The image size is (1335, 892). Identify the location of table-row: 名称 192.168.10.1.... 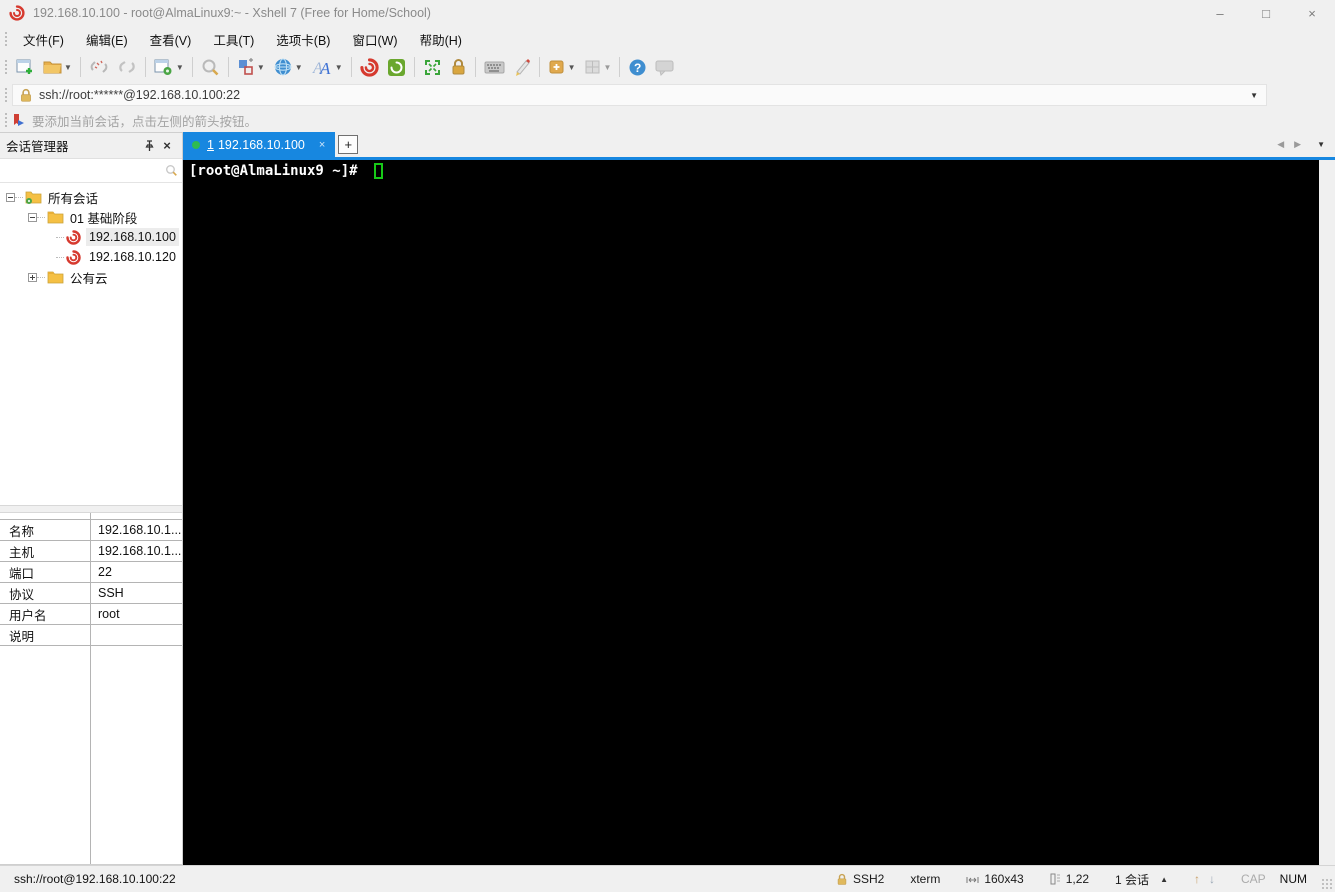
(91, 530).